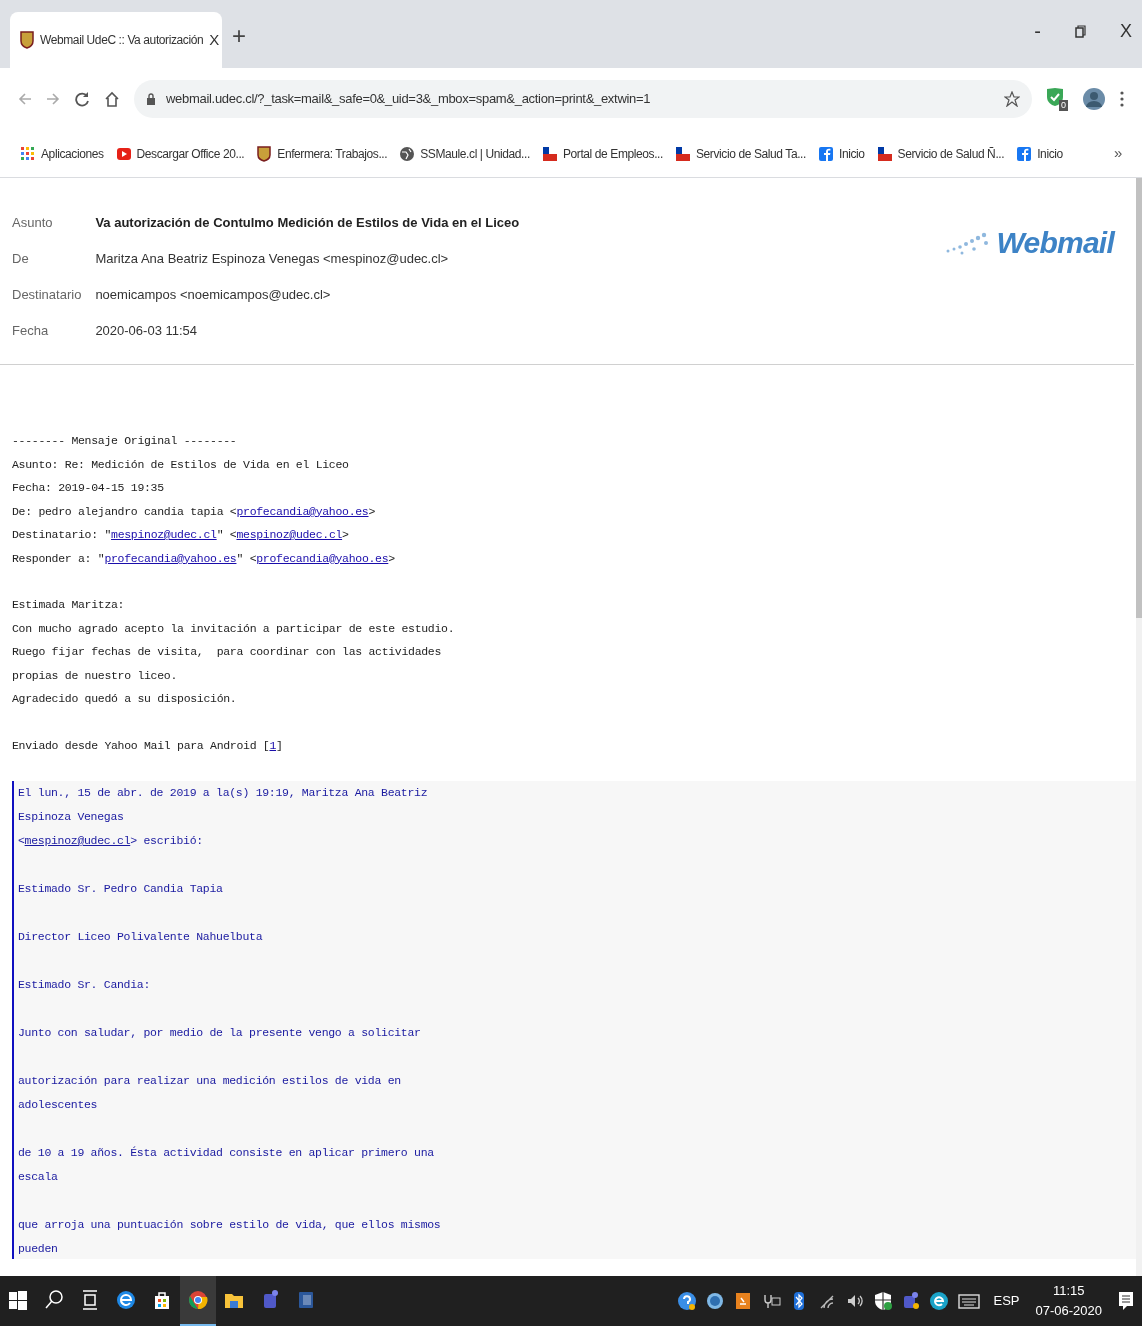 The image size is (1142, 1326). I want to click on message-line: <mespinoz@udec.cl> escribió:, so click(111, 841).